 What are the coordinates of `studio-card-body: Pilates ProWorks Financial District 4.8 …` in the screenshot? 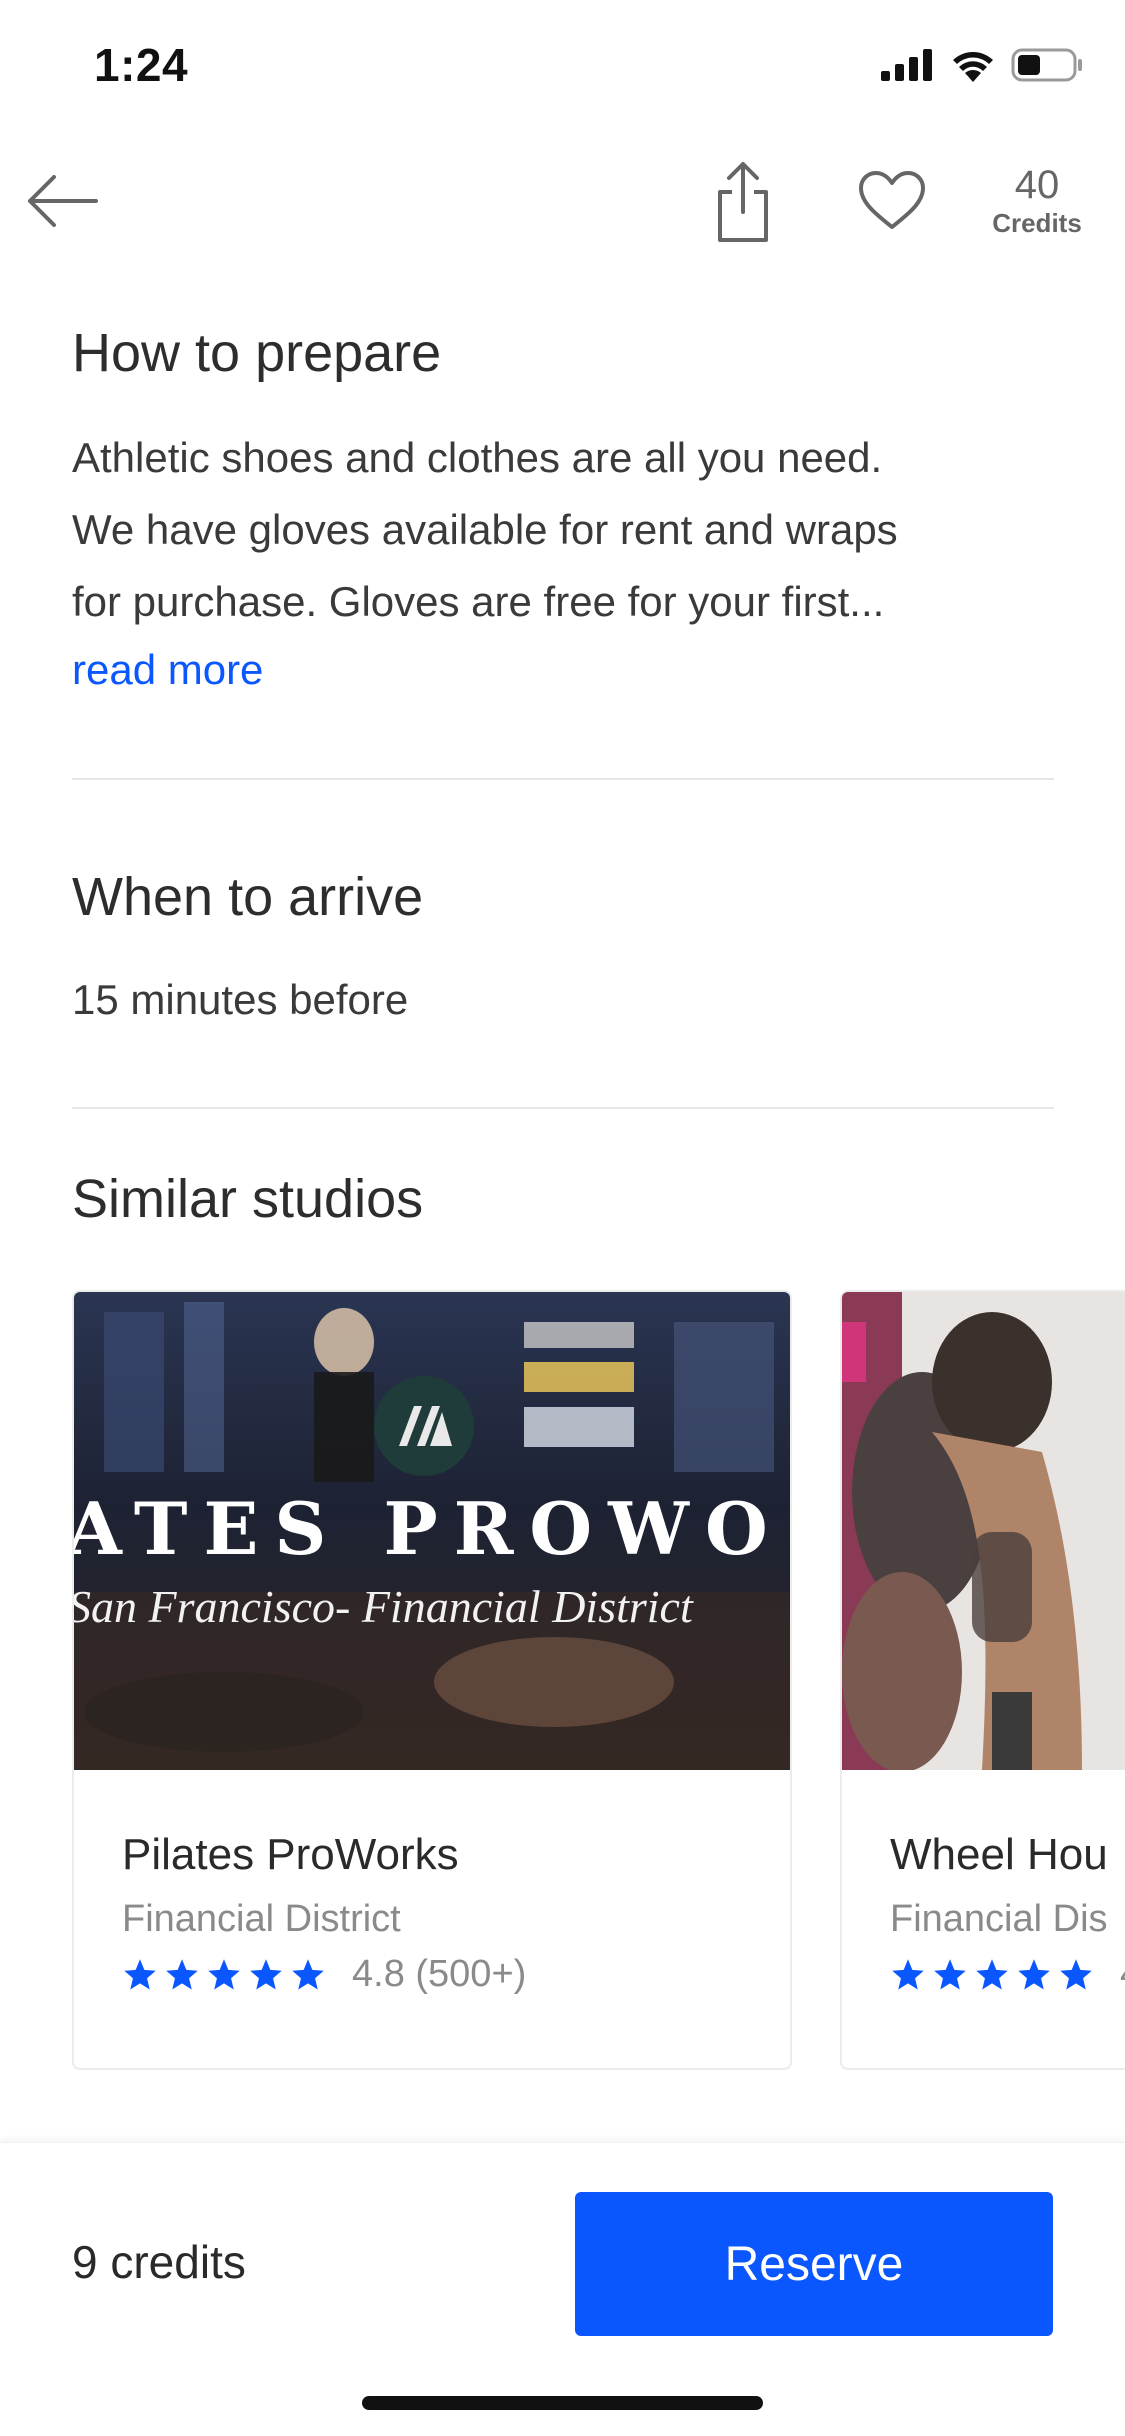 It's located at (446, 1913).